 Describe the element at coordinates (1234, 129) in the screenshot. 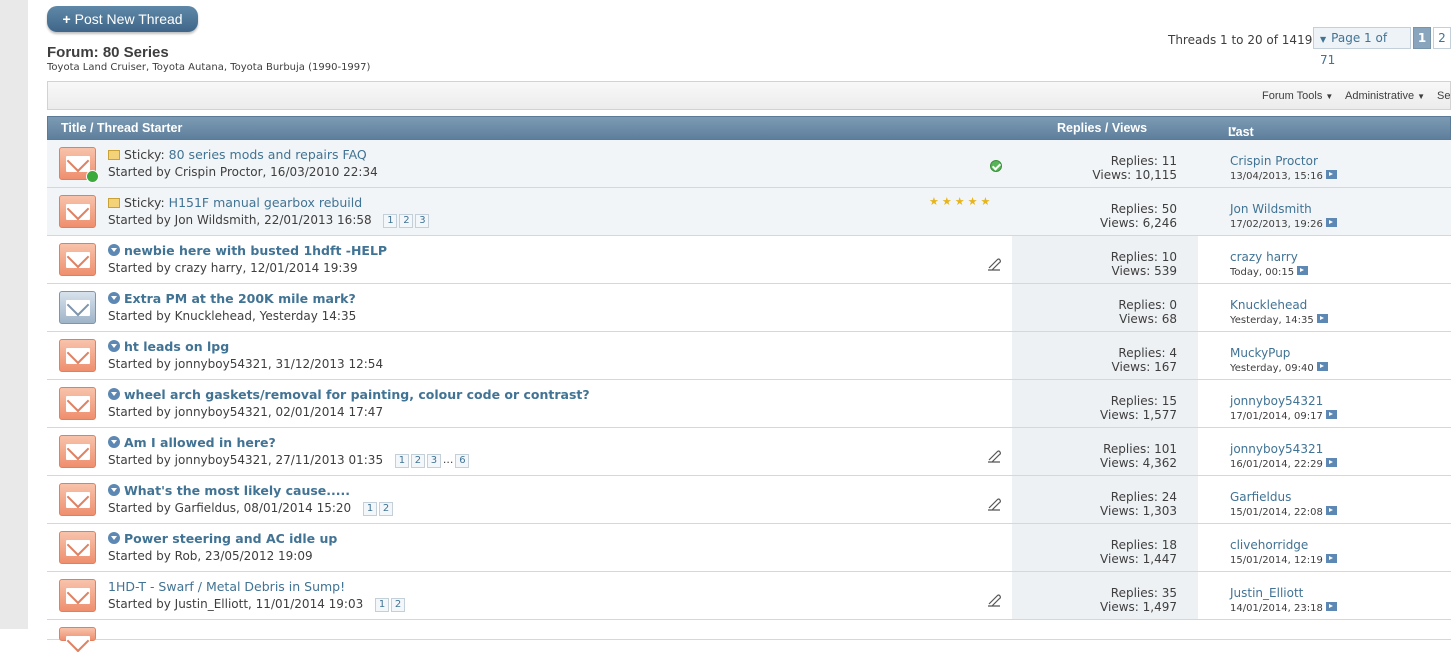

I see `sort-arrow-icon: ▼` at that location.